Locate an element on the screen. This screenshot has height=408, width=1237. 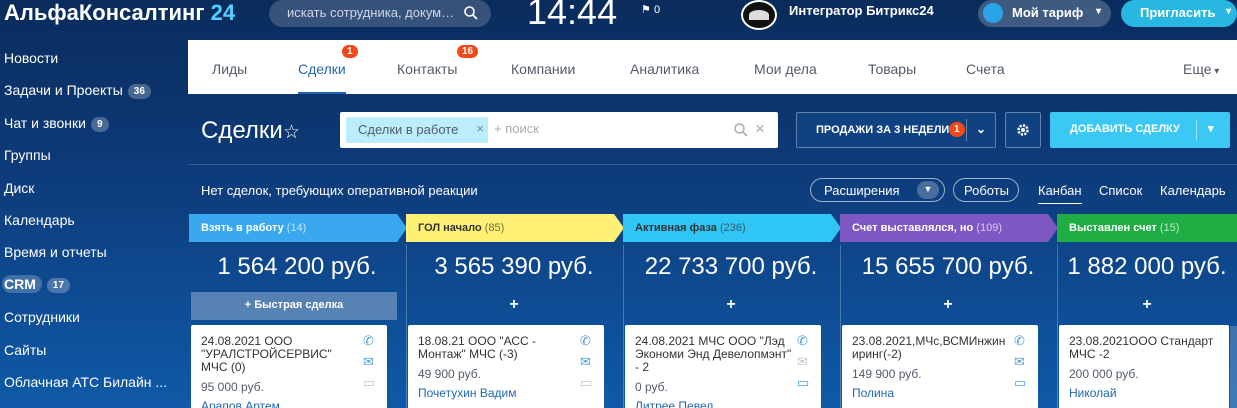
horizontal-scroll-handle is located at coordinates (1233, 367).